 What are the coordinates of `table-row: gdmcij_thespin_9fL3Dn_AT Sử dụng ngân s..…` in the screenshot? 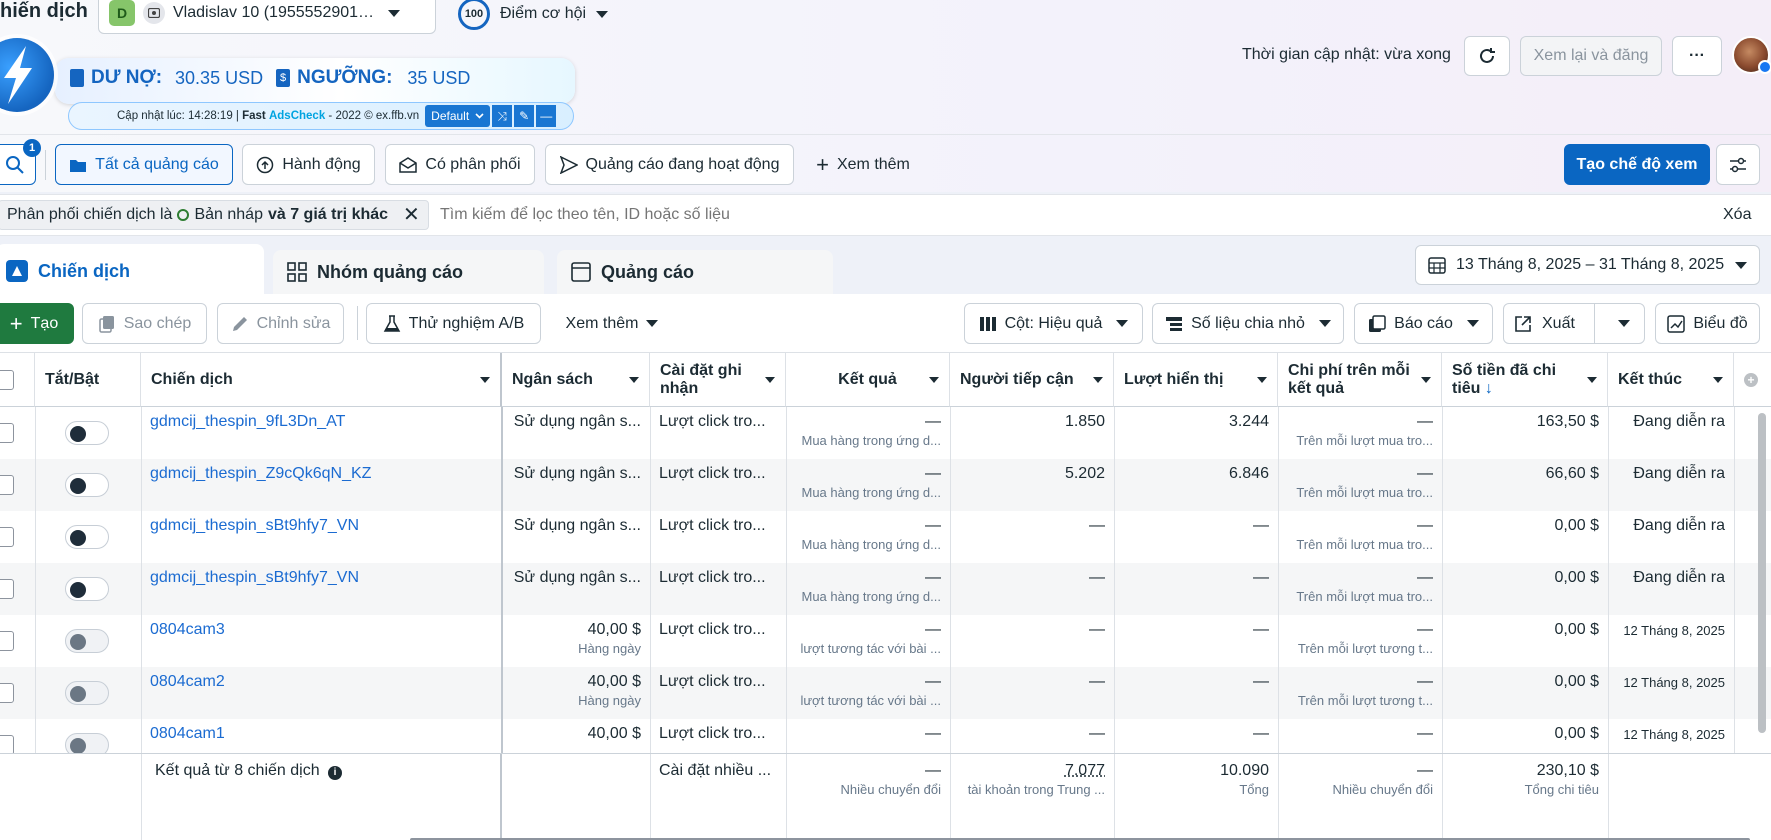 It's located at (885, 433).